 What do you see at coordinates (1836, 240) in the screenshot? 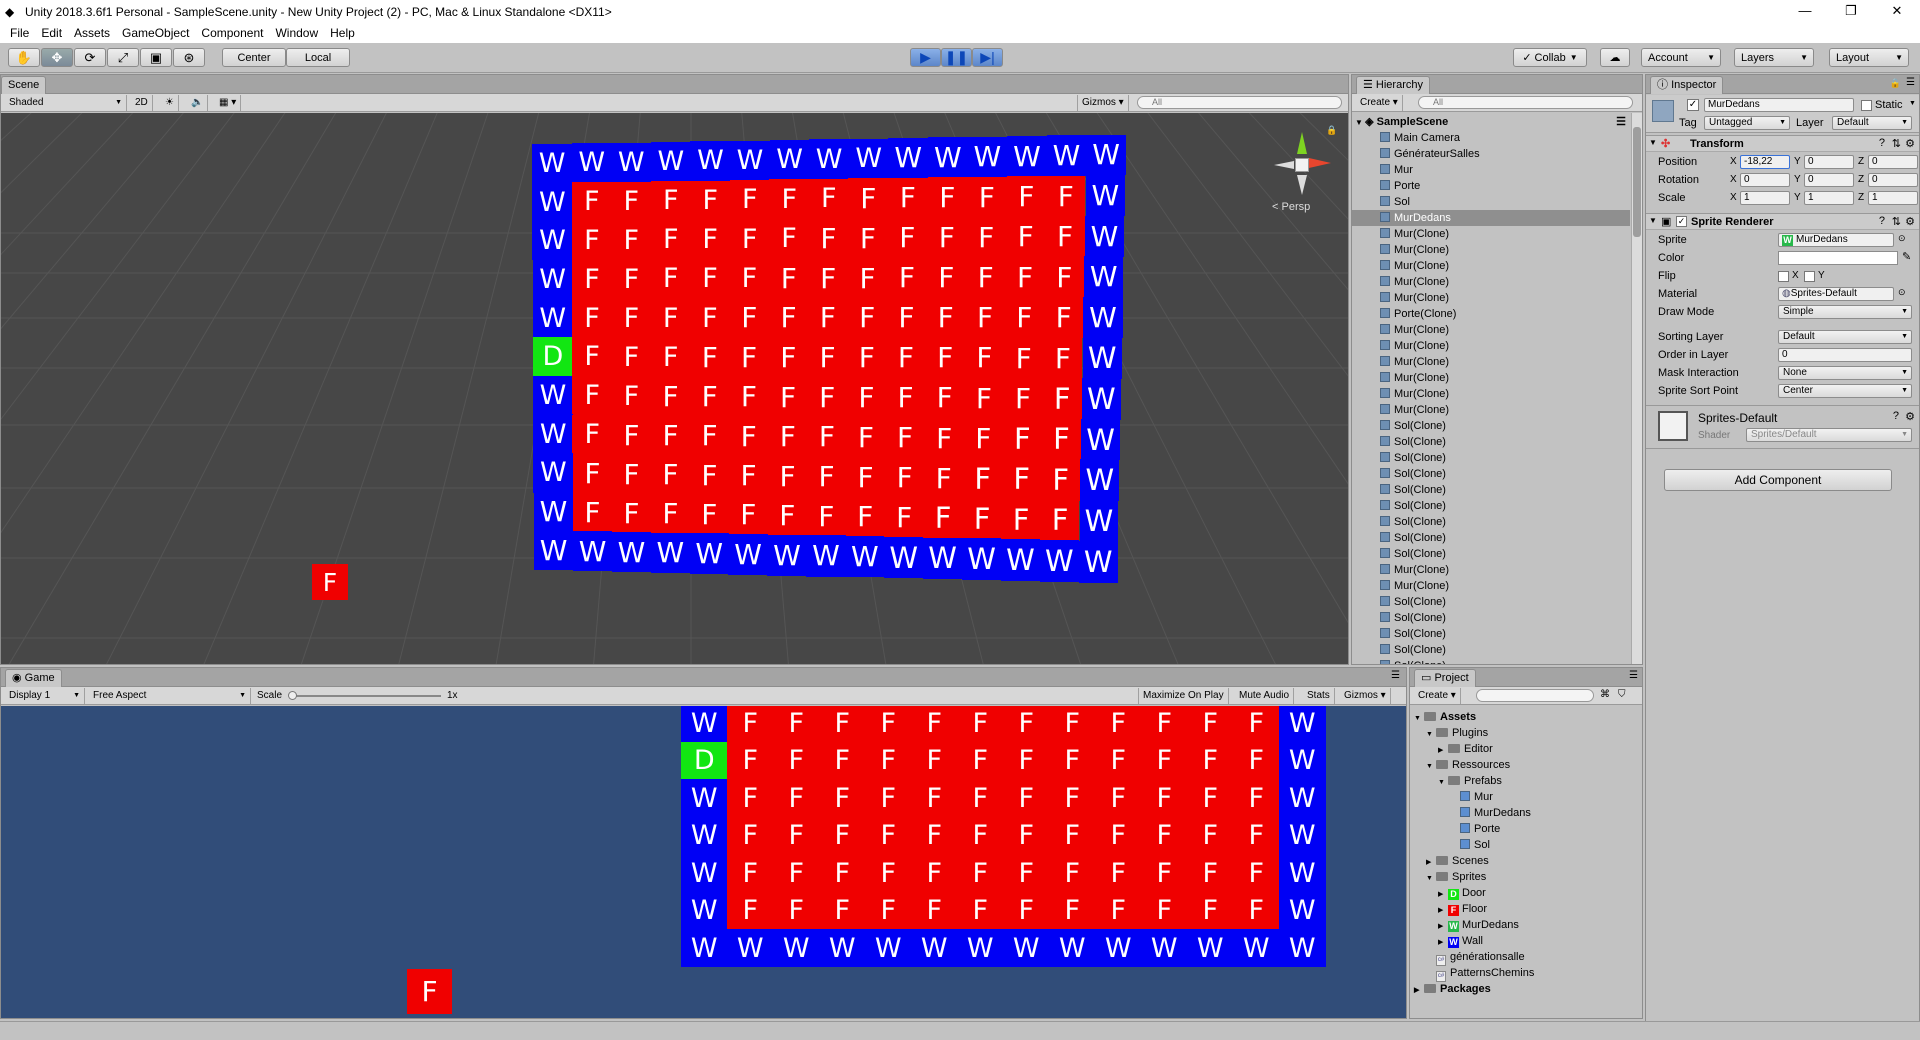
I see `sprite-field: W MurDedans` at bounding box center [1836, 240].